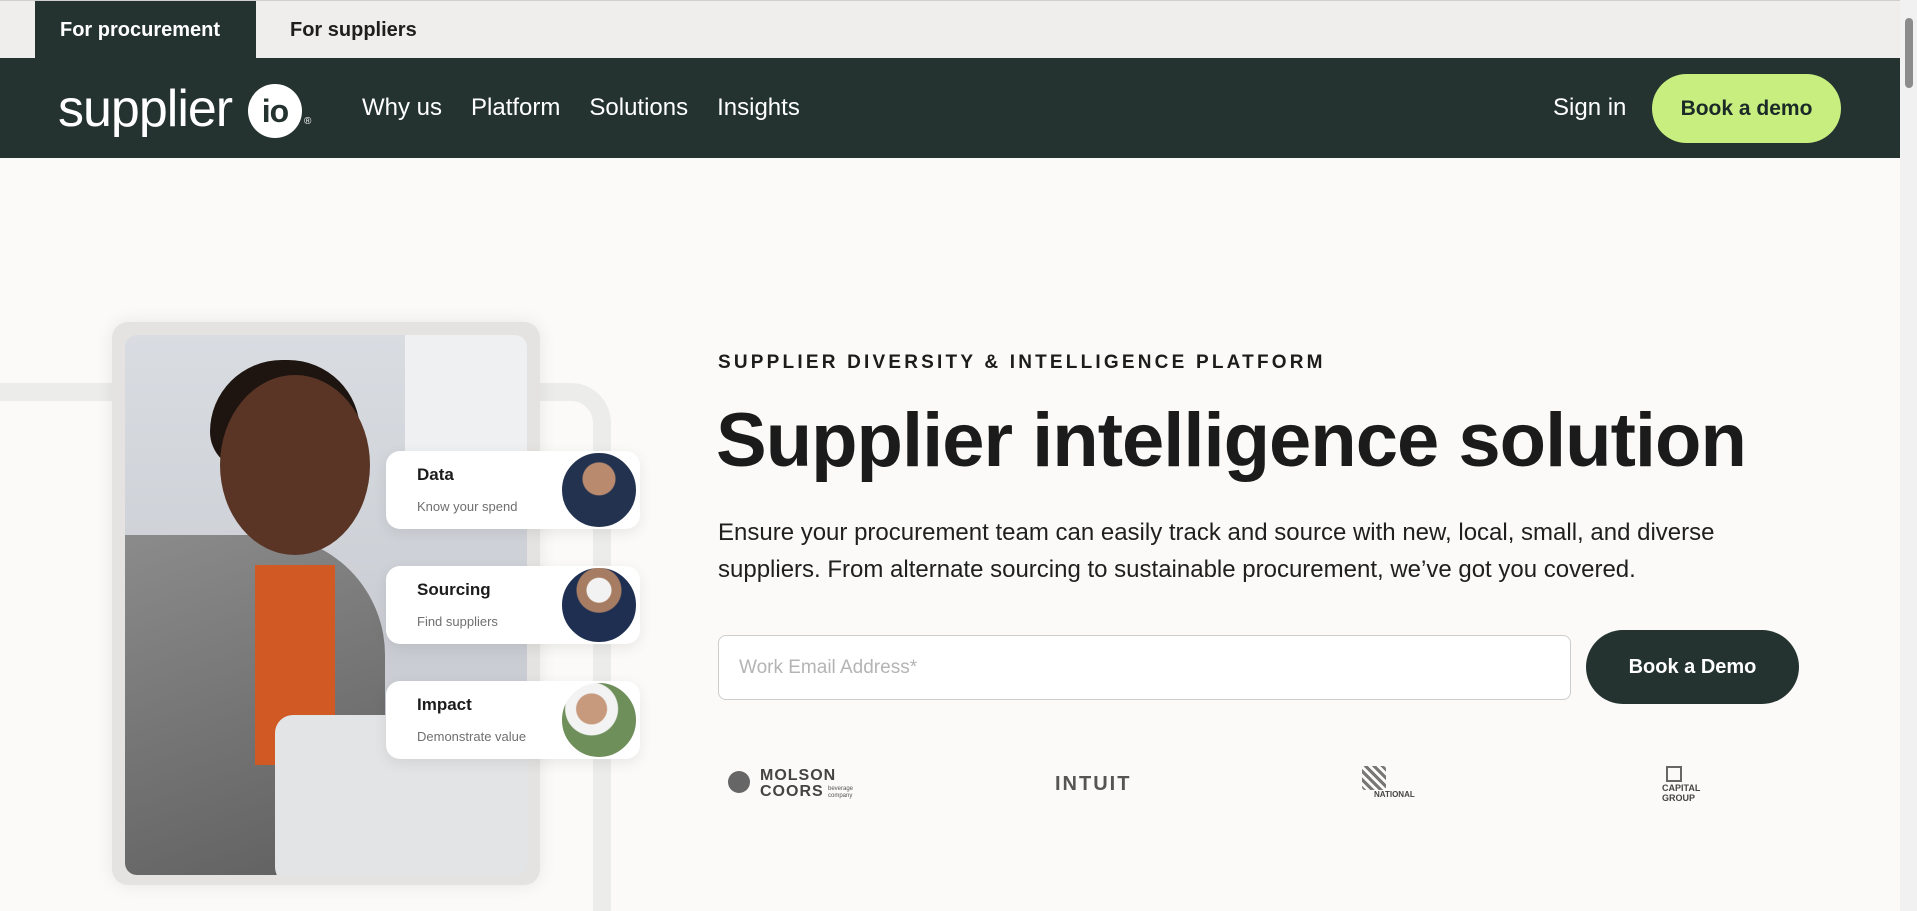 Image resolution: width=1917 pixels, height=911 pixels. What do you see at coordinates (1144, 667) in the screenshot?
I see `email-field` at bounding box center [1144, 667].